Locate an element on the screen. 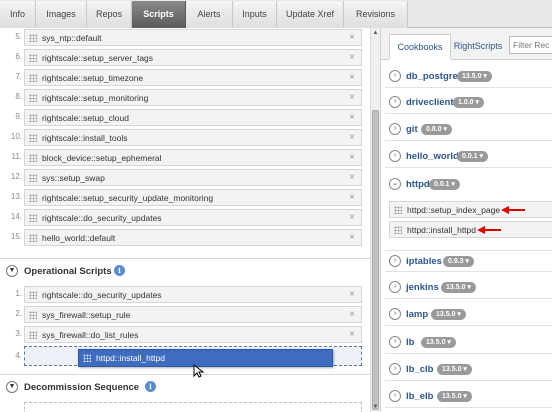 The height and width of the screenshot is (412, 552). tab-rightscripts: RightScripts is located at coordinates (478, 47).